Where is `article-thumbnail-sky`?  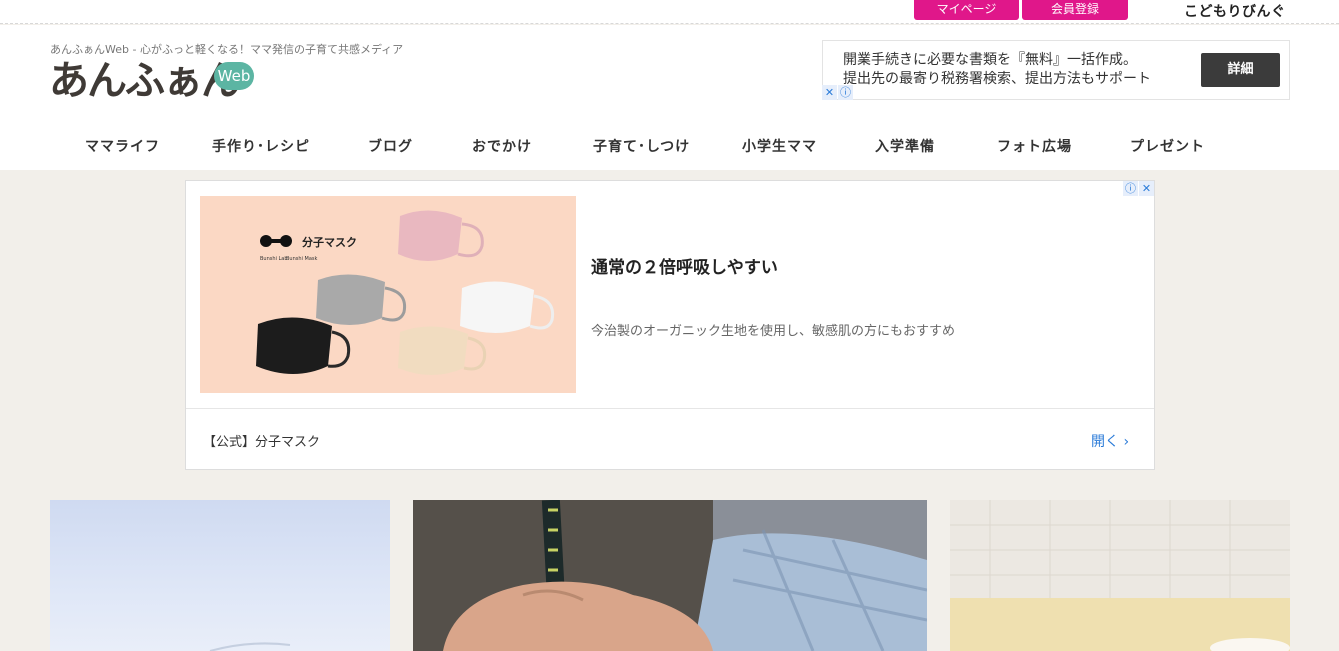 article-thumbnail-sky is located at coordinates (220, 575).